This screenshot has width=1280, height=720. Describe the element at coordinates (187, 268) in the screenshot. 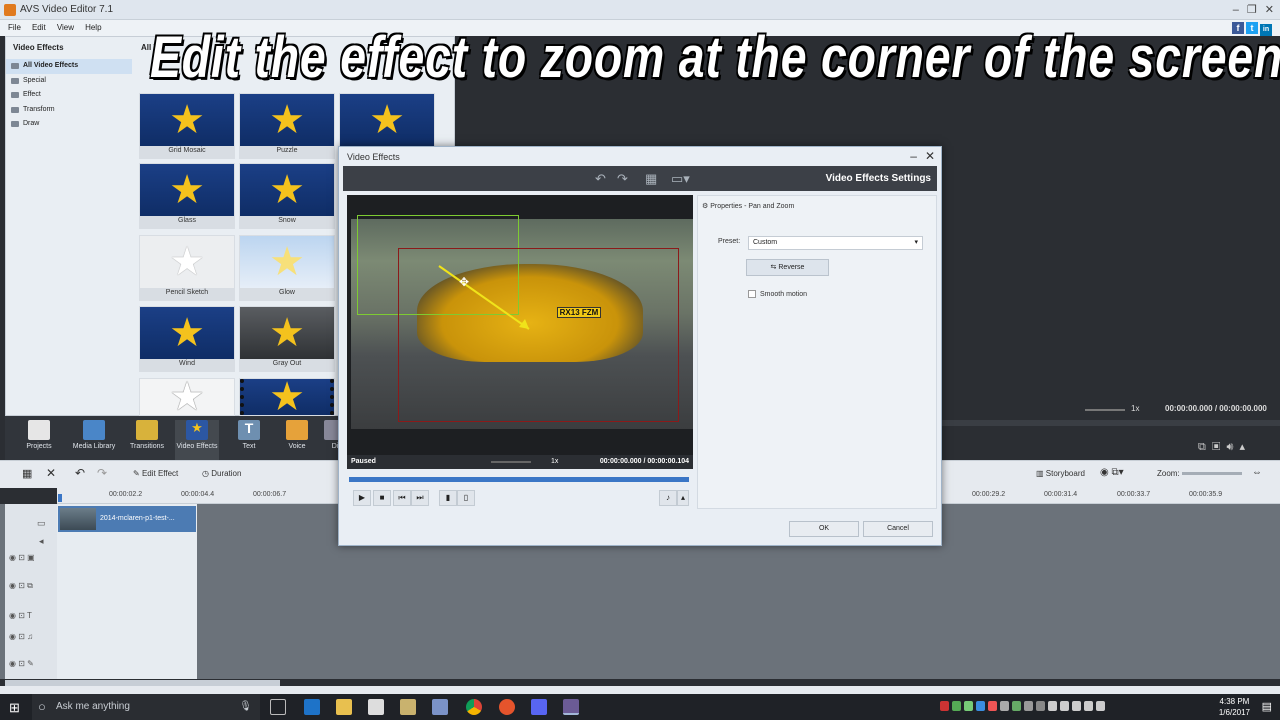

I see `effect-thumb-pencil-sketch: ★ Pencil Sketch` at that location.